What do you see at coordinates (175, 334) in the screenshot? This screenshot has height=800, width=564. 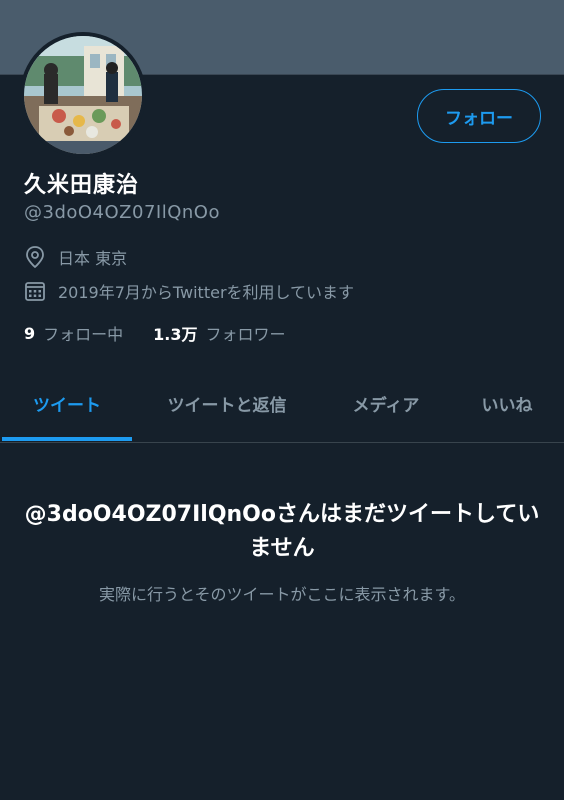 I see `followers-count: 1.3万` at bounding box center [175, 334].